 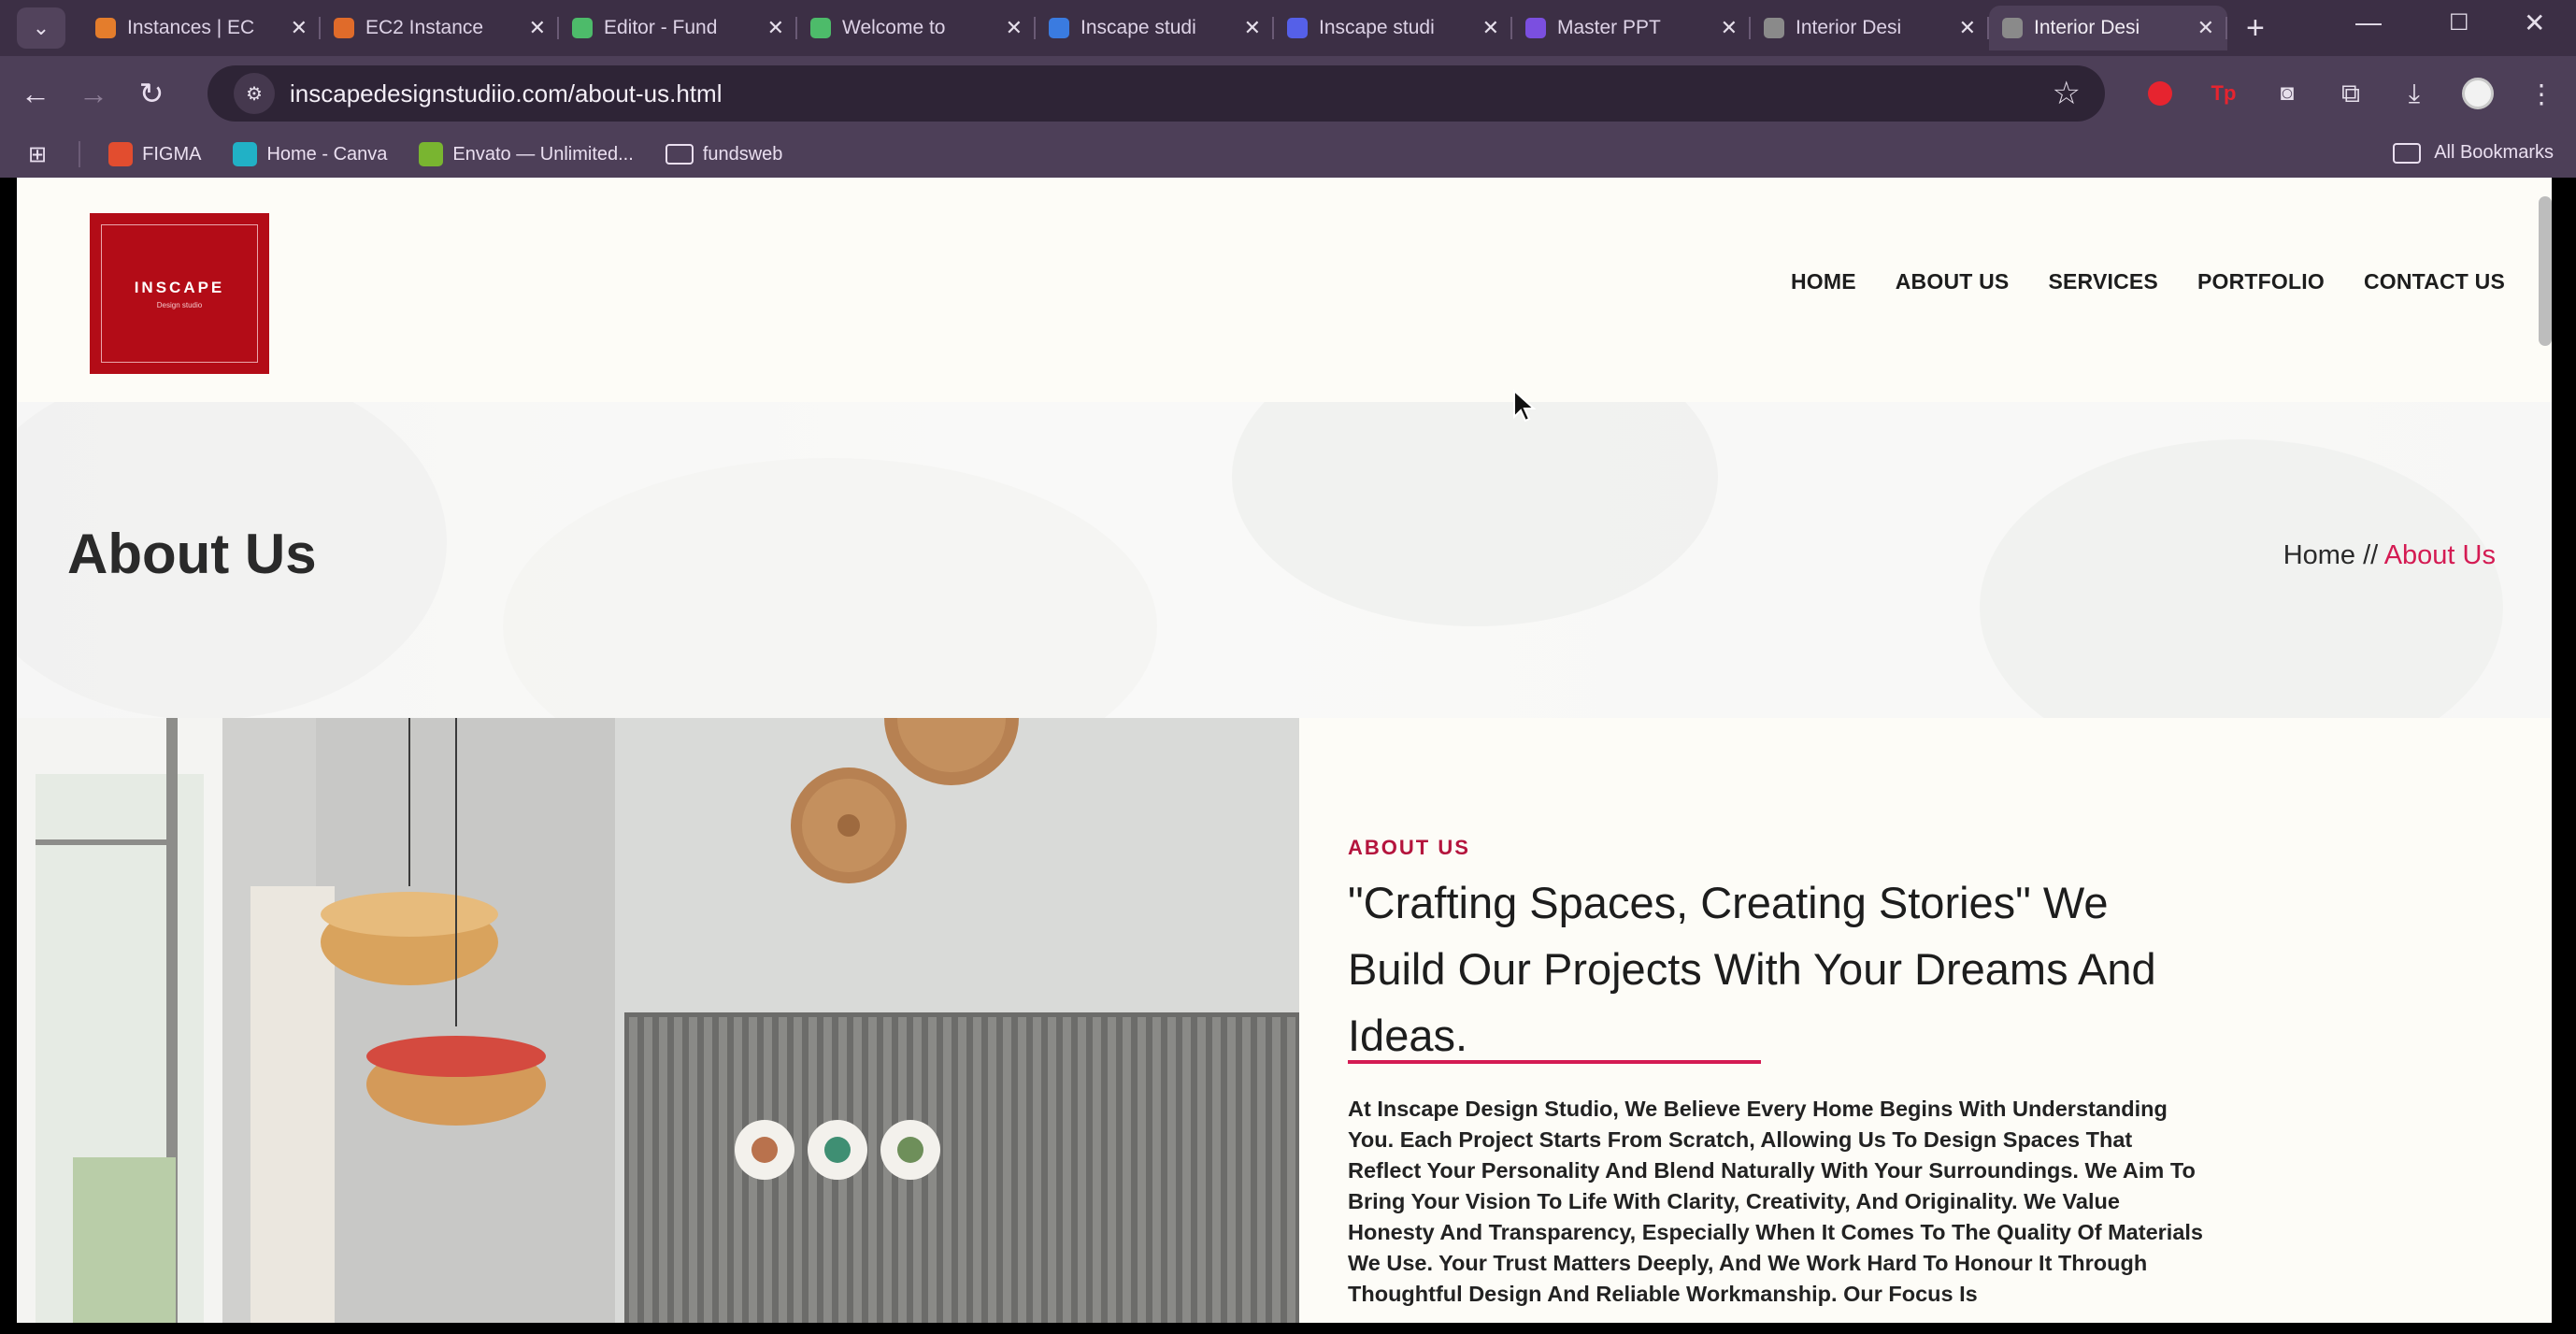 I want to click on bookmark-item: FIGMA, so click(x=154, y=154).